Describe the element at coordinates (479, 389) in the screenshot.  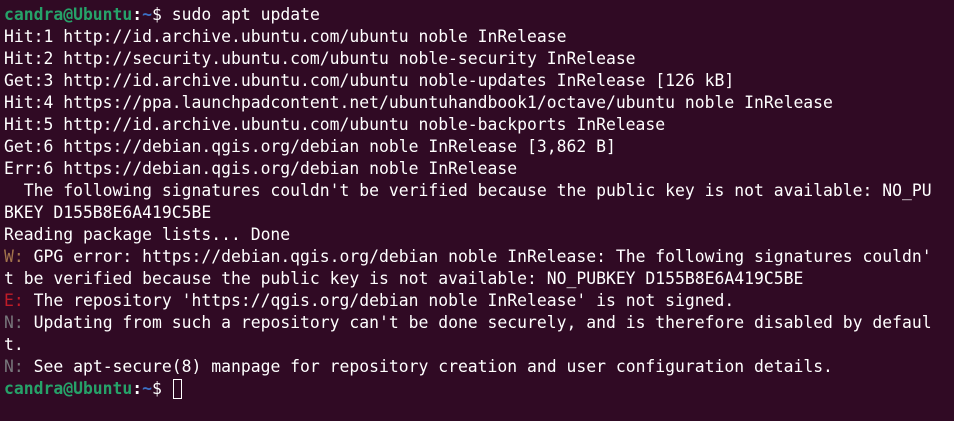
I see `active-prompt-line: candra@Ubuntu:~$` at that location.